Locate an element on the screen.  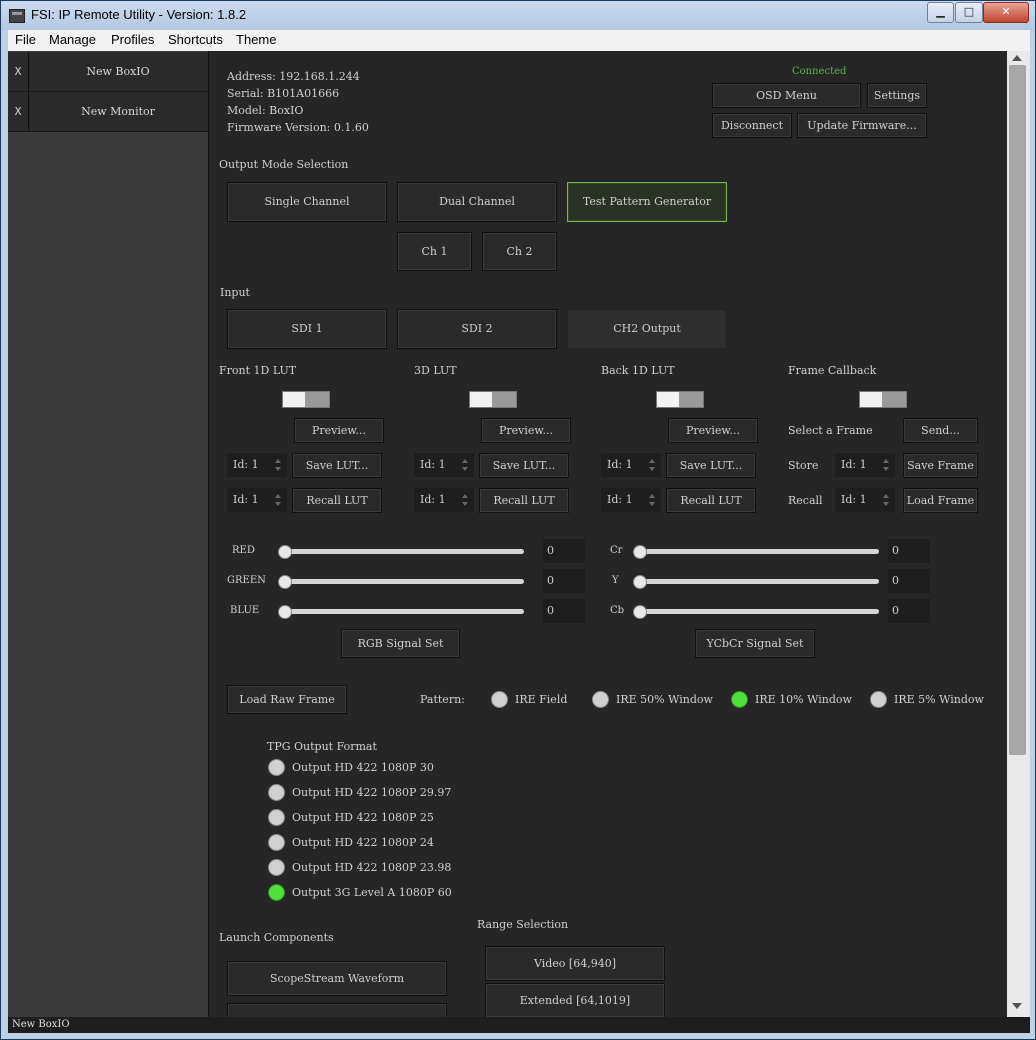
3d-lut-toggle is located at coordinates (493, 399).